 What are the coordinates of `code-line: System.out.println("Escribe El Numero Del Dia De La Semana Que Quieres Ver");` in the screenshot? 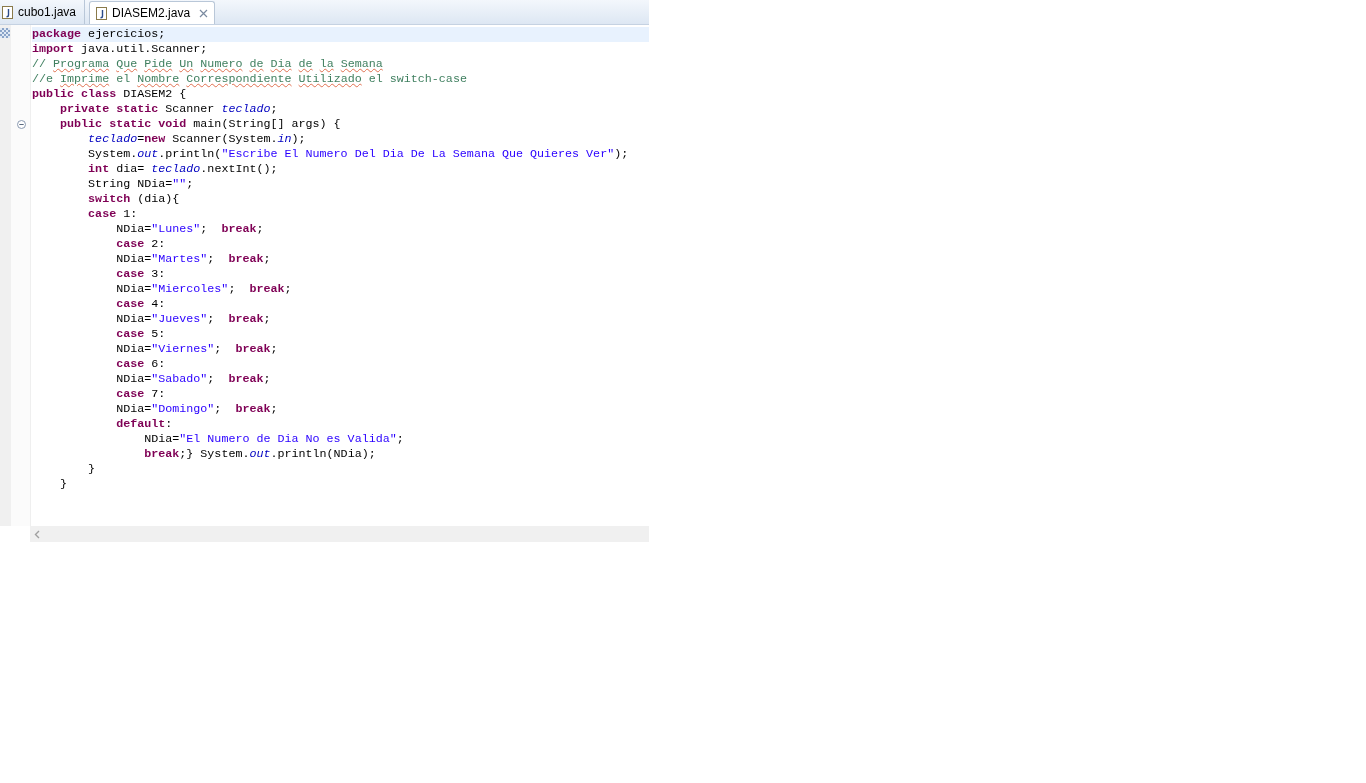 It's located at (358, 154).